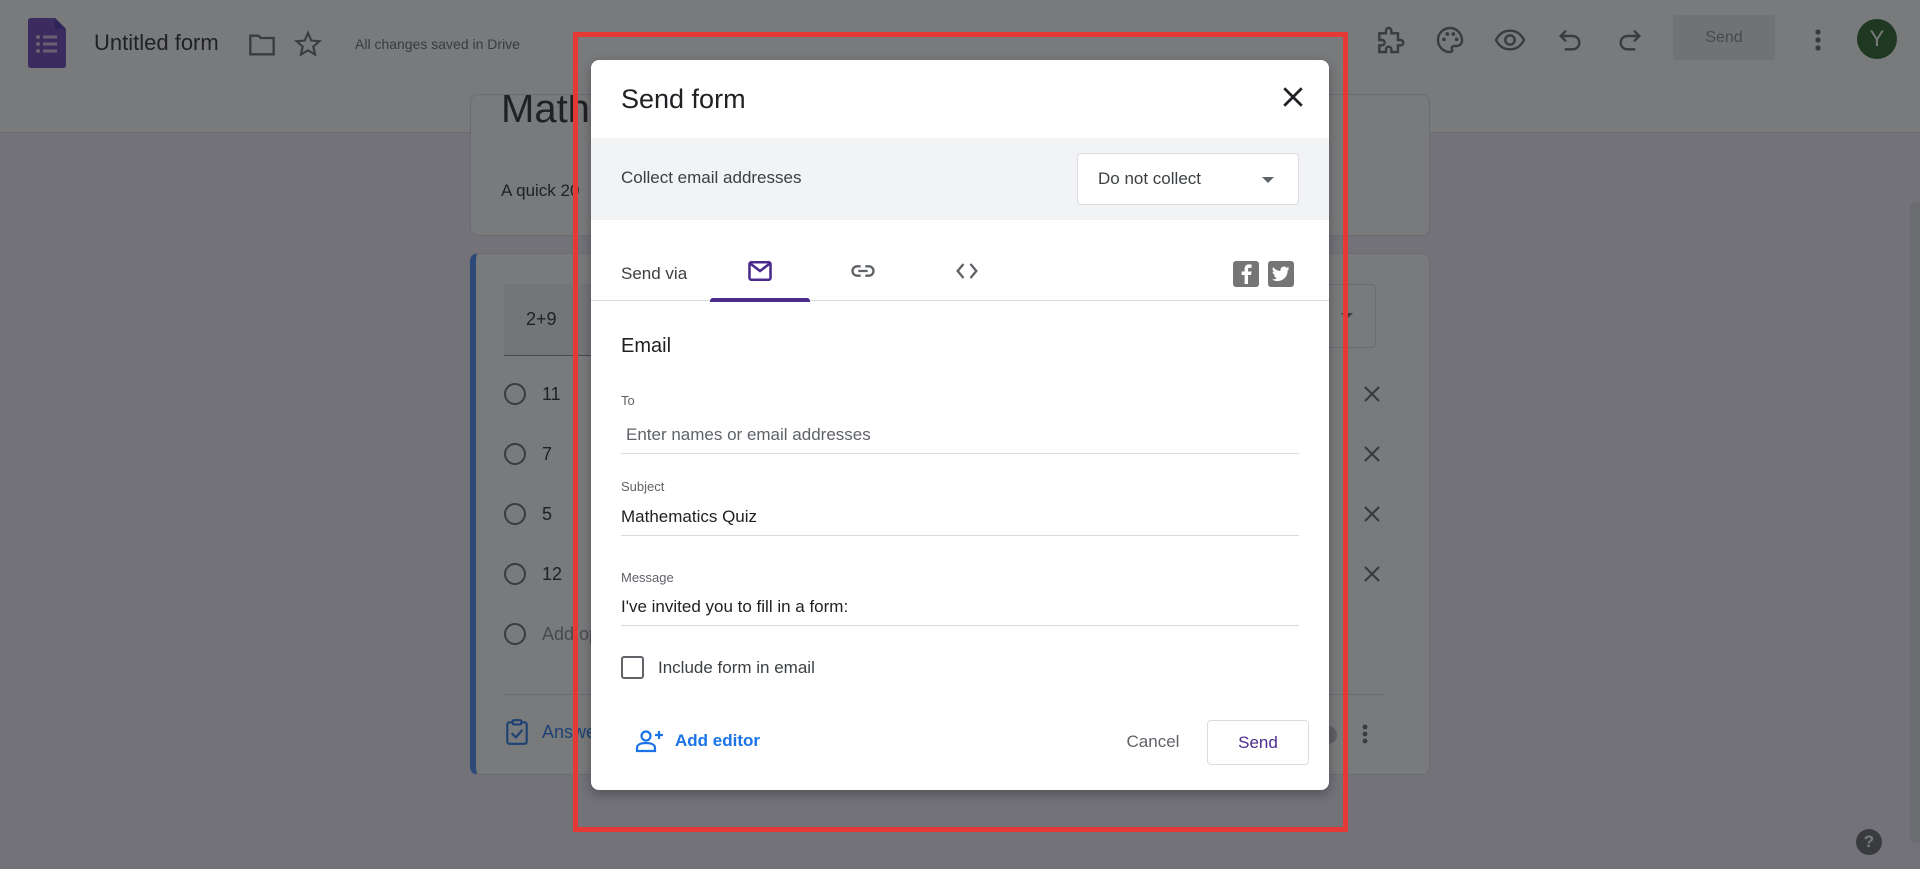  Describe the element at coordinates (960, 517) in the screenshot. I see `subject-input` at that location.